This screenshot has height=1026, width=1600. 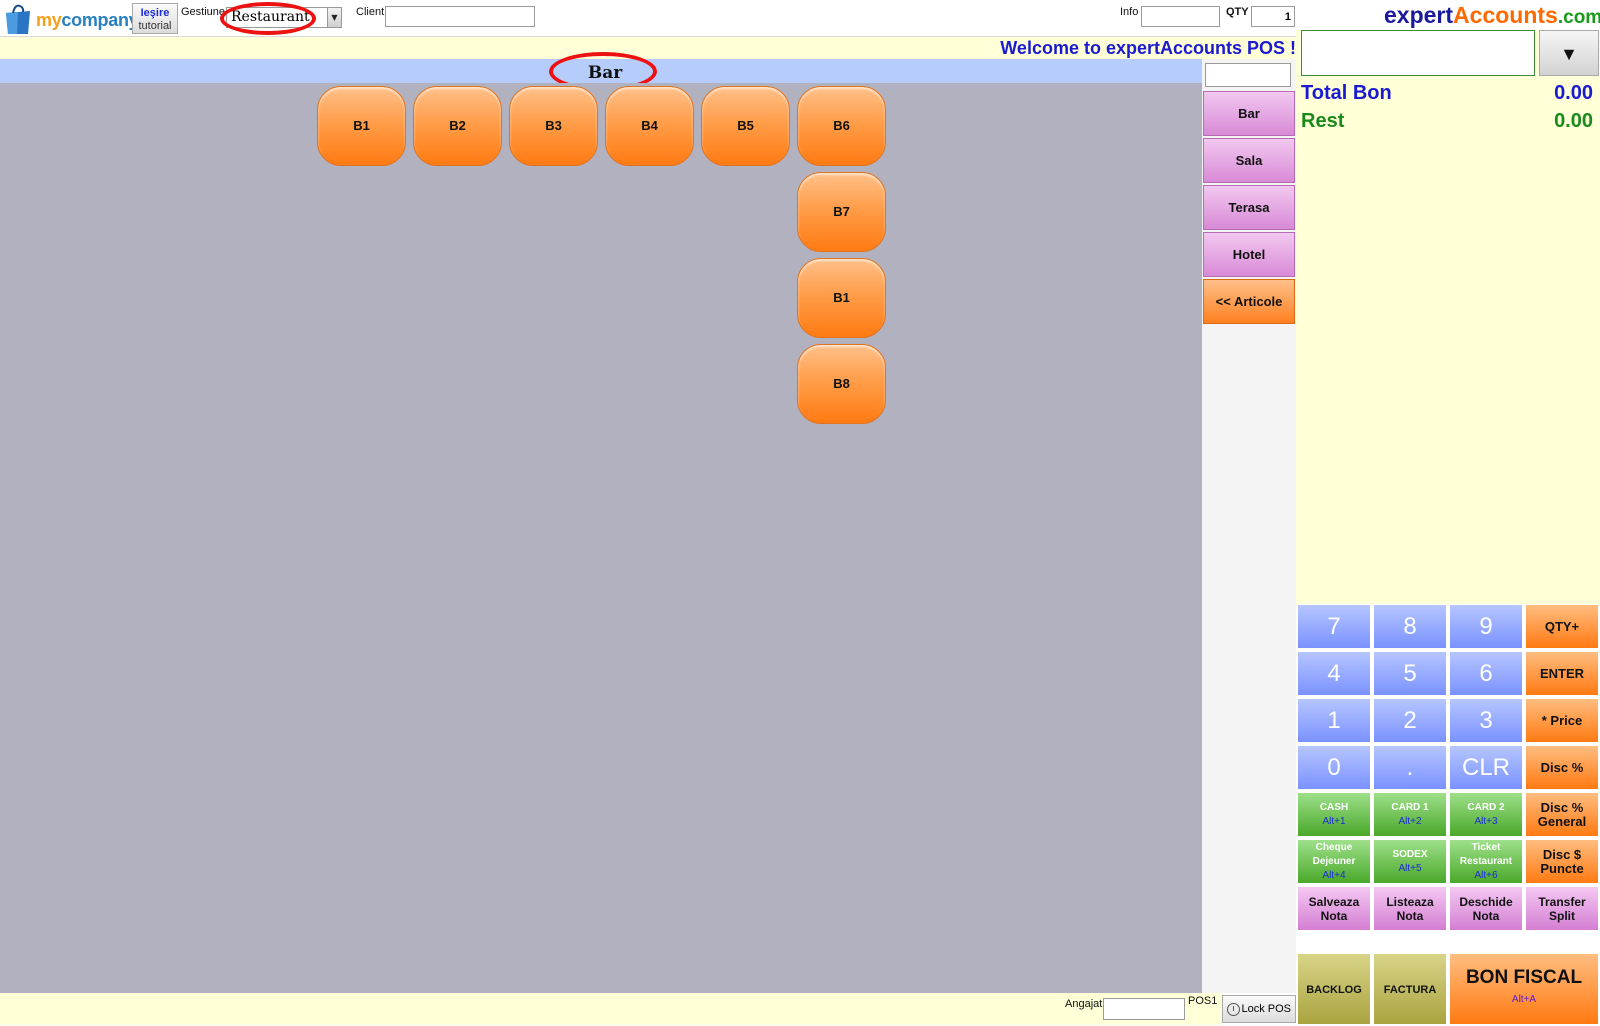 What do you see at coordinates (1249, 254) in the screenshot?
I see `zone-button-hotel: Hotel` at bounding box center [1249, 254].